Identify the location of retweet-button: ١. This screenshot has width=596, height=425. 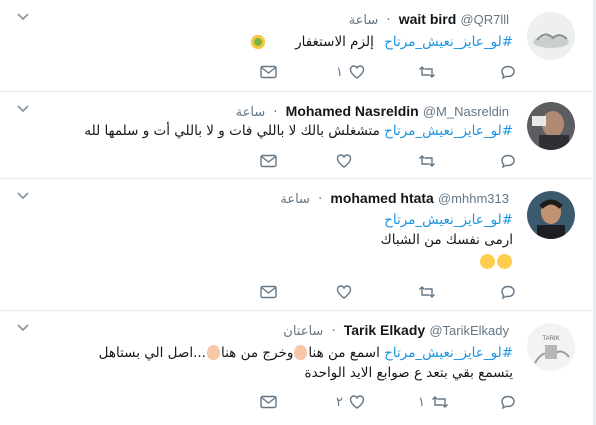
(433, 402).